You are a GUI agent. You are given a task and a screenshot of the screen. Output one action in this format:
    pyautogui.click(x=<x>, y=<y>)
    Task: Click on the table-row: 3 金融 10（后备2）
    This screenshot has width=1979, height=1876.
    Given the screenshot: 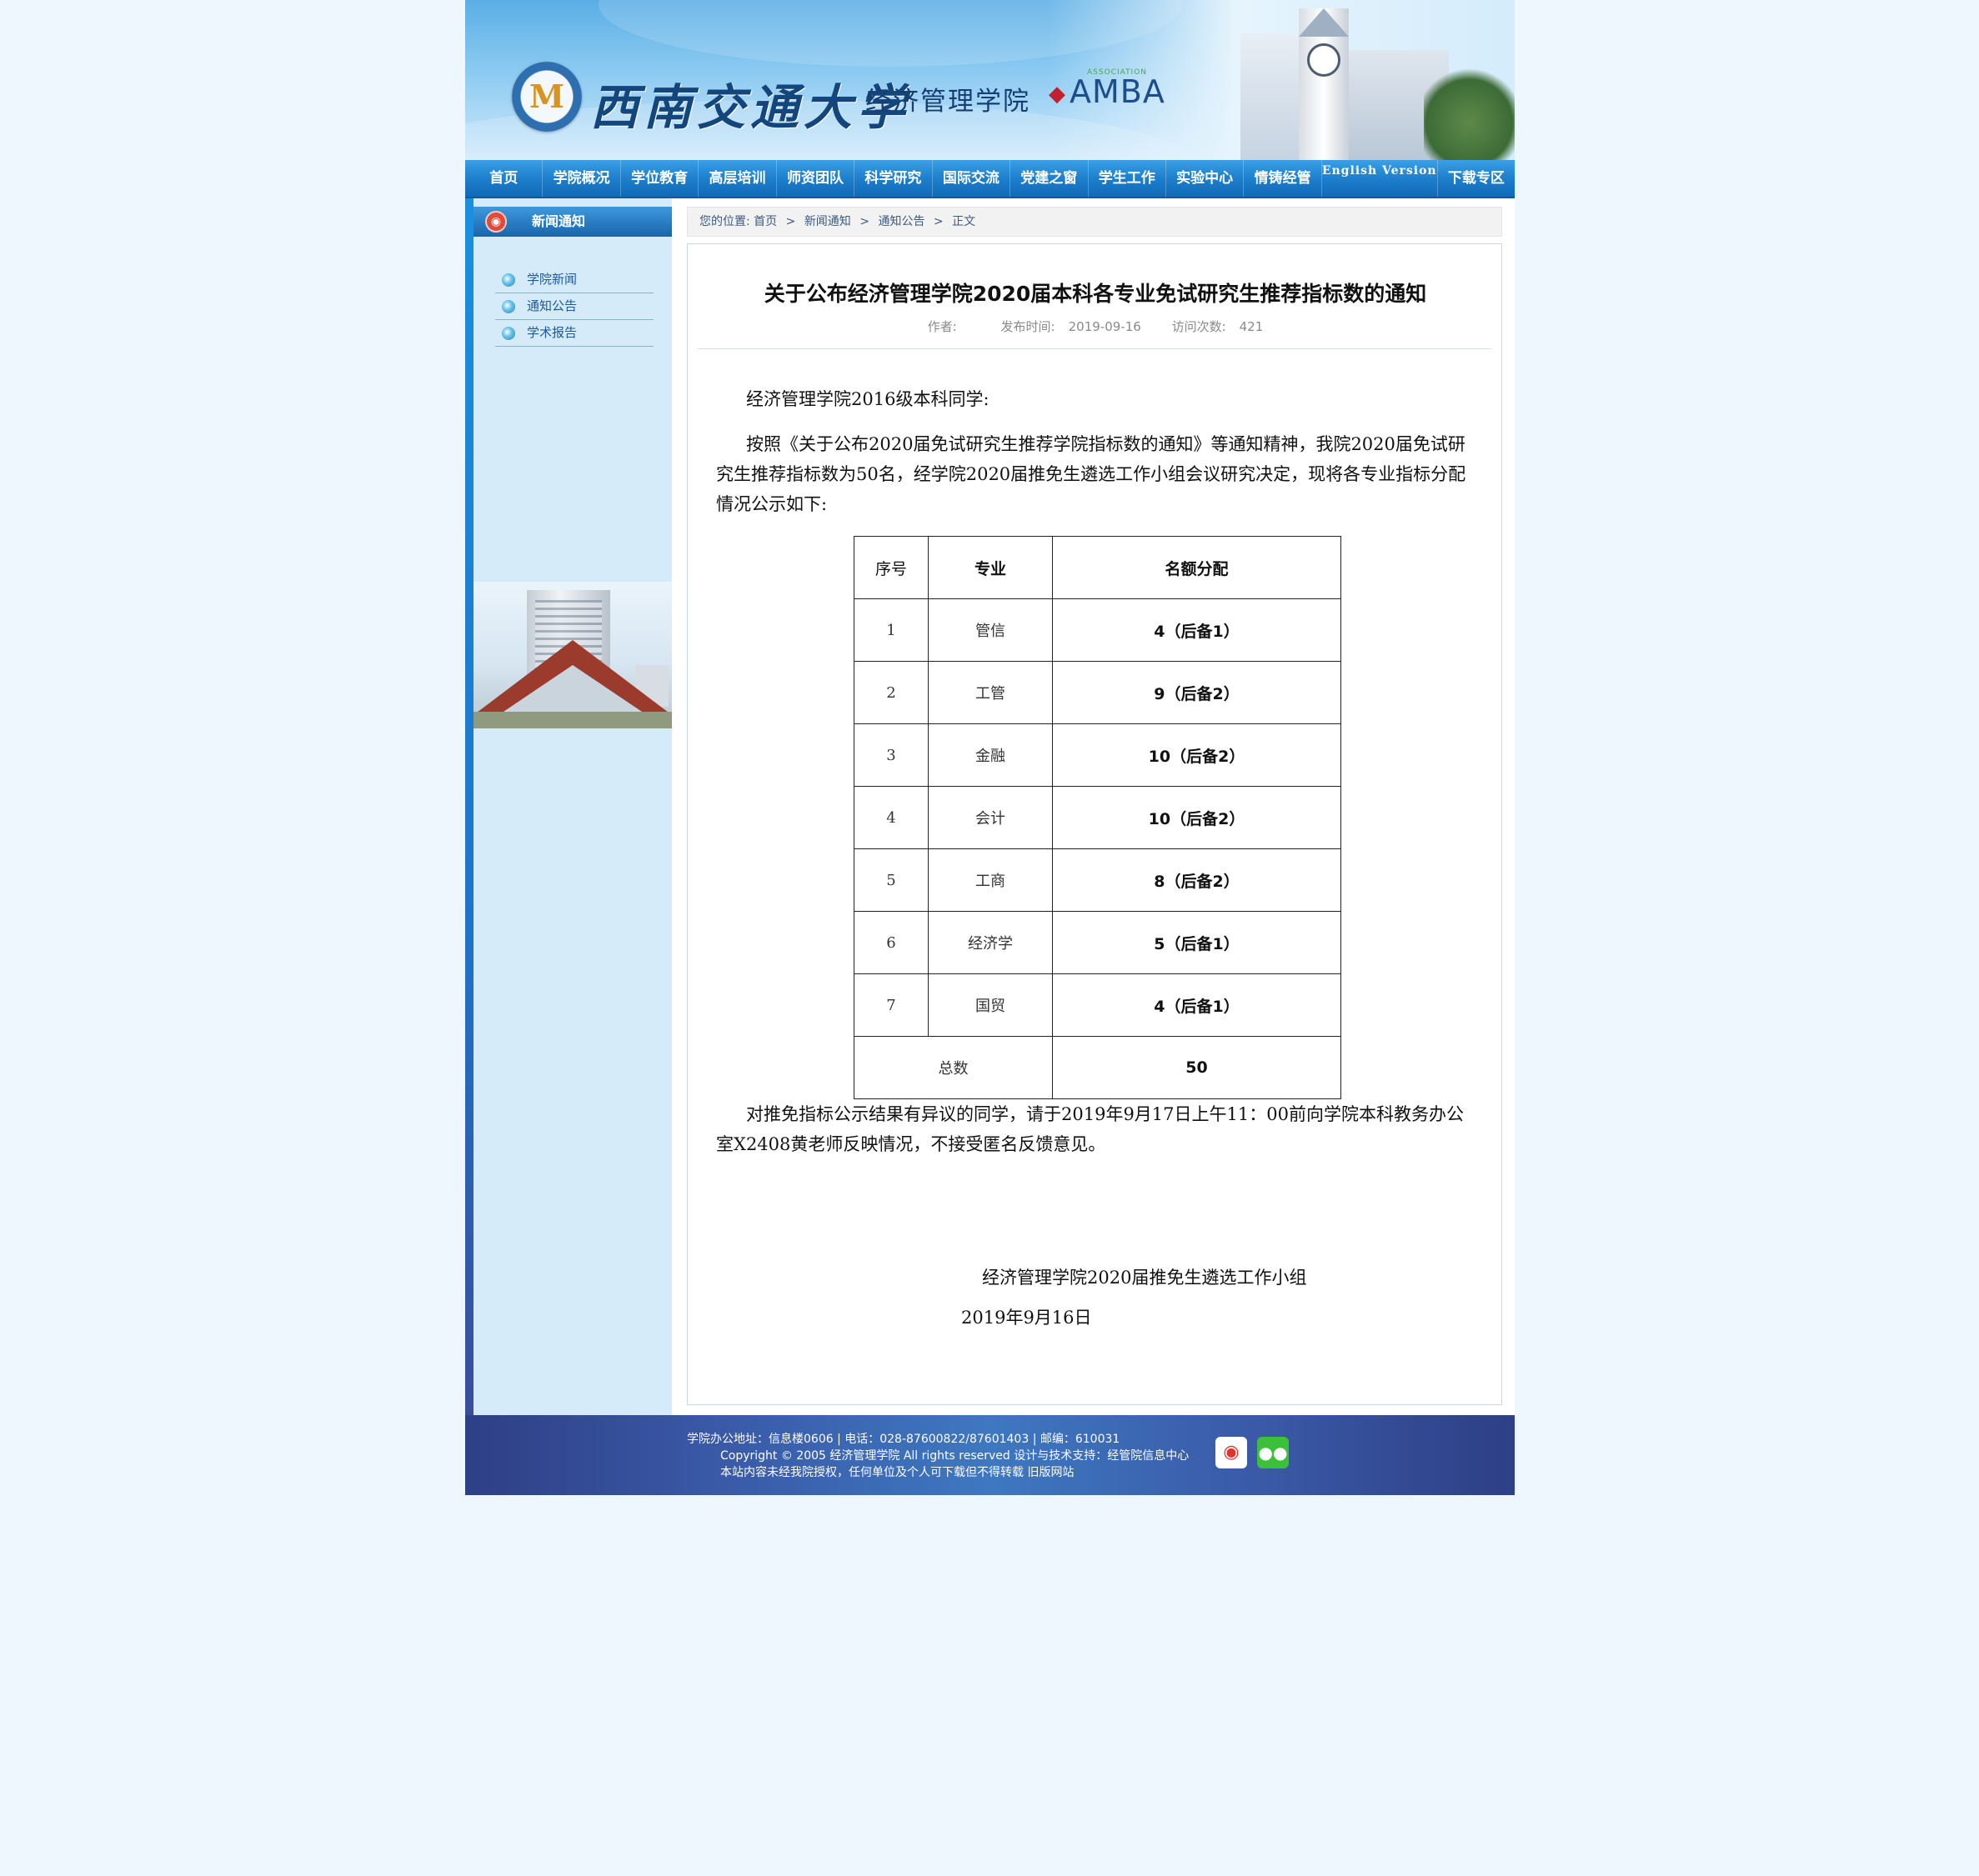 What is the action you would take?
    pyautogui.click(x=1097, y=755)
    